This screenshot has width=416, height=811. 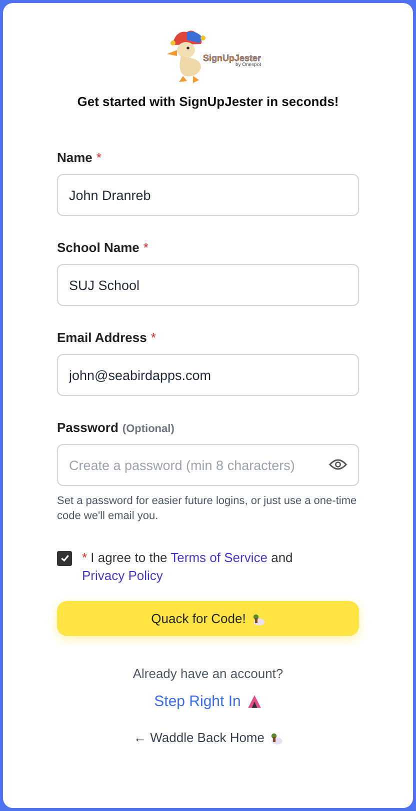 I want to click on optional-note: (Optional), so click(x=148, y=429).